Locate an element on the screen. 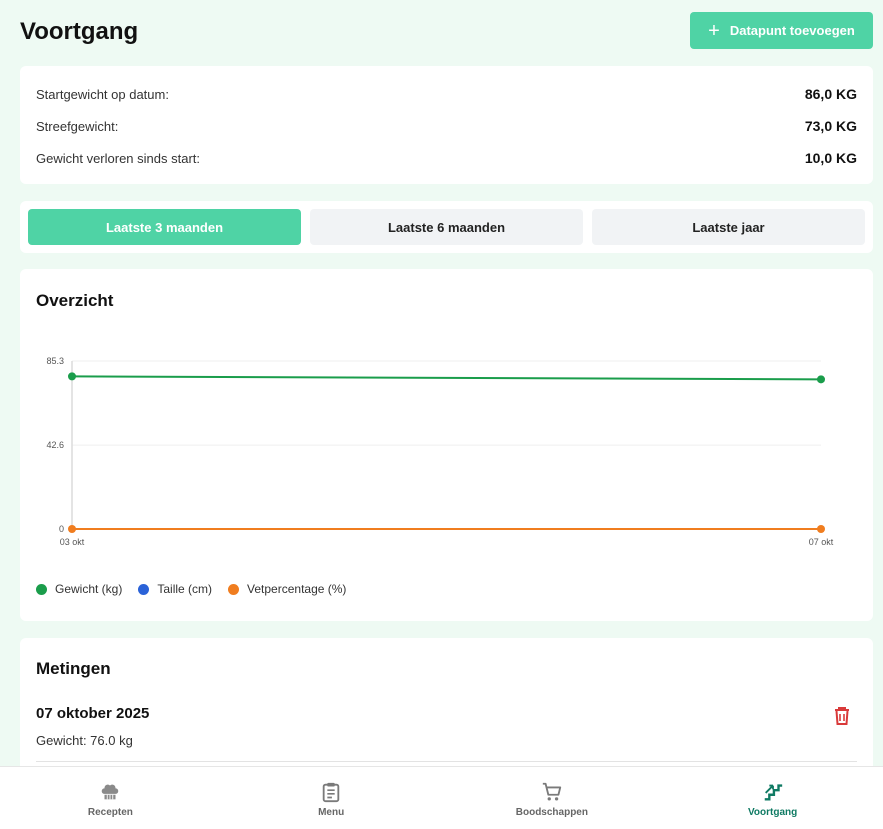 The height and width of the screenshot is (829, 883). legend-dot-taille is located at coordinates (144, 589).